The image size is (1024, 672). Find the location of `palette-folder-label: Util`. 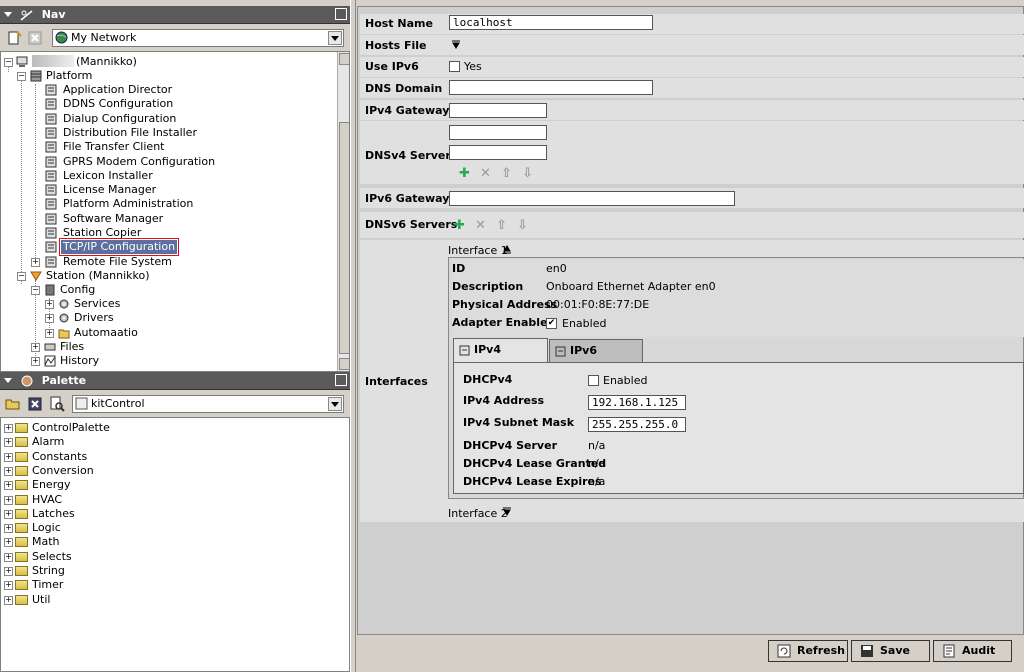

palette-folder-label: Util is located at coordinates (41, 599).